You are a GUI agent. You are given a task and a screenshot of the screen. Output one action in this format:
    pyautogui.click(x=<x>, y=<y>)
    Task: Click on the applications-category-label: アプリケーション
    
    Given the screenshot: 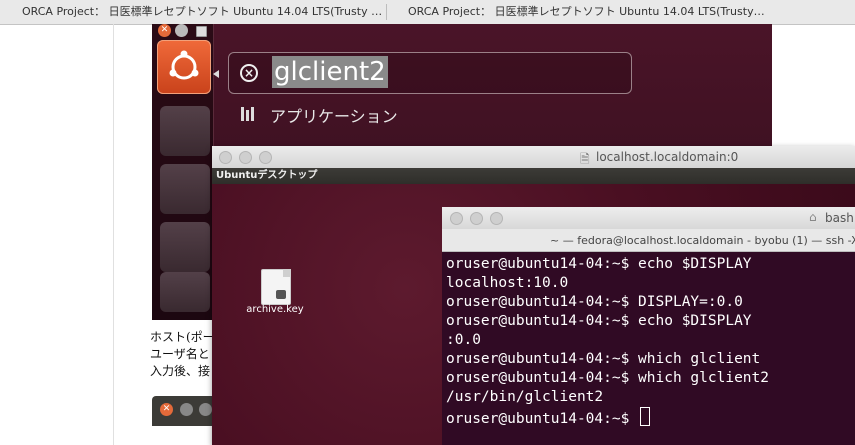 What is the action you would take?
    pyautogui.click(x=334, y=116)
    